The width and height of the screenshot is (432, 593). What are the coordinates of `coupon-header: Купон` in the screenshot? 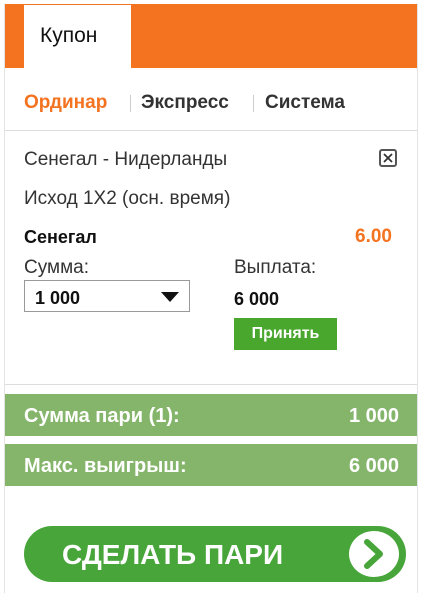 It's located at (211, 36).